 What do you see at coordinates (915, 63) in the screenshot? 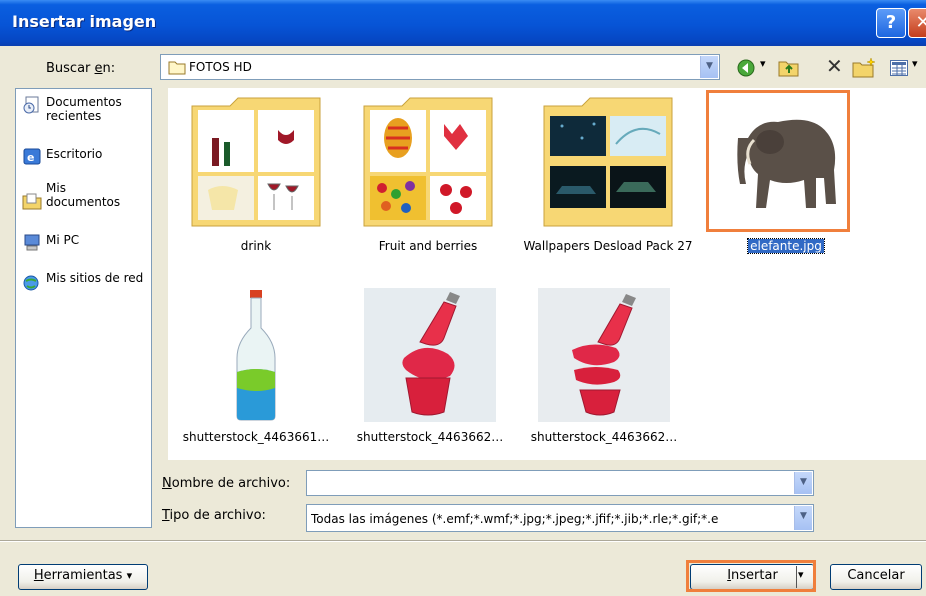
I see `views-dropdown-icon: ▾` at bounding box center [915, 63].